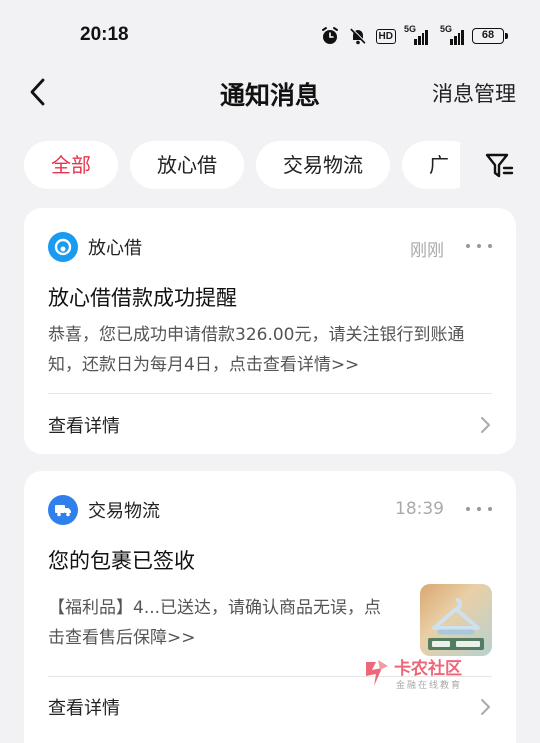  Describe the element at coordinates (215, 623) in the screenshot. I see `card-body: 【福利品】4...已送达，请确认商品无误，点击查看售后保障>>` at that location.